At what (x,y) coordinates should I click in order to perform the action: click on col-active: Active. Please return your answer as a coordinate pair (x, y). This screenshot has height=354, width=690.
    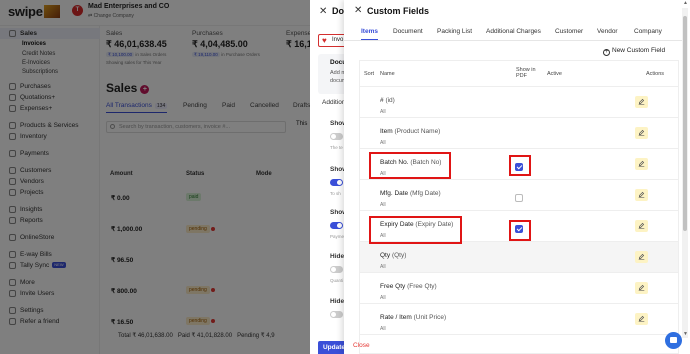
    Looking at the image, I should click on (554, 74).